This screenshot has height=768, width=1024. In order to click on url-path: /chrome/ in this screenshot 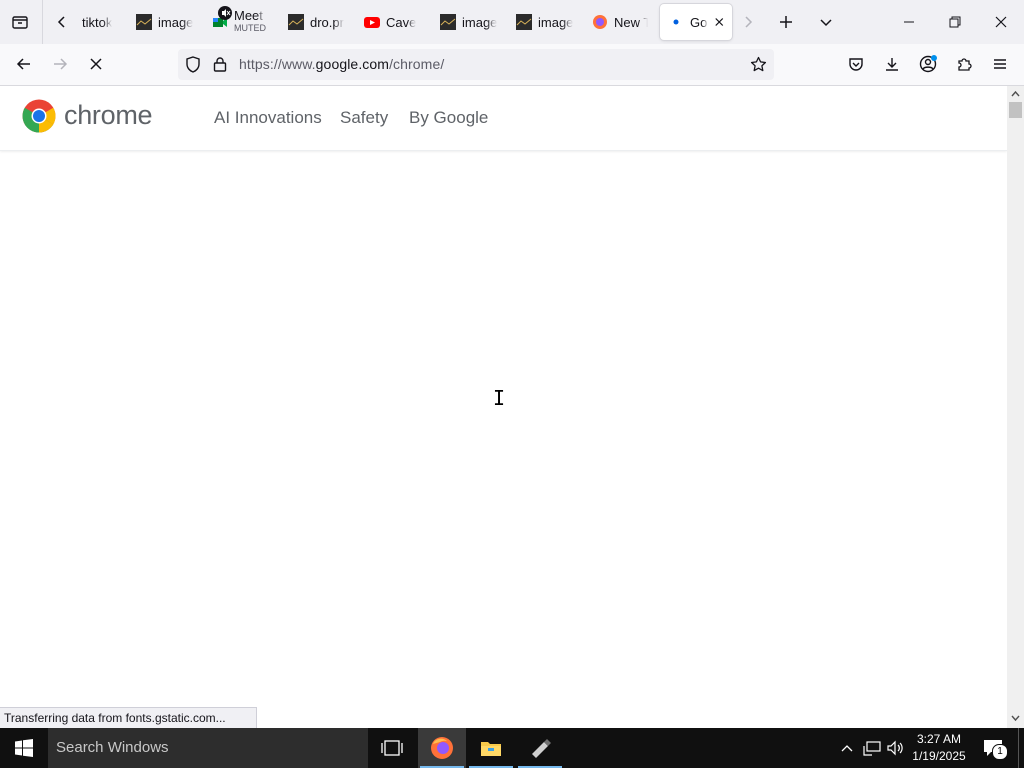, I will do `click(417, 64)`.